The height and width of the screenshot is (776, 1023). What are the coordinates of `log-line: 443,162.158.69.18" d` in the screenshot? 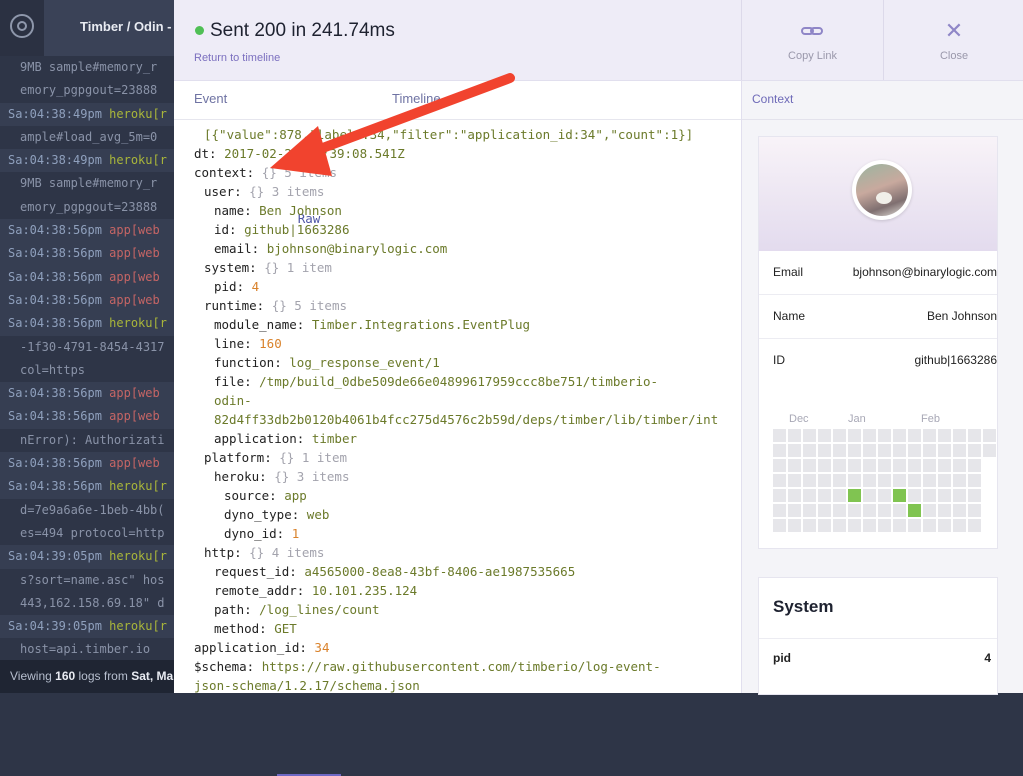 It's located at (90, 603).